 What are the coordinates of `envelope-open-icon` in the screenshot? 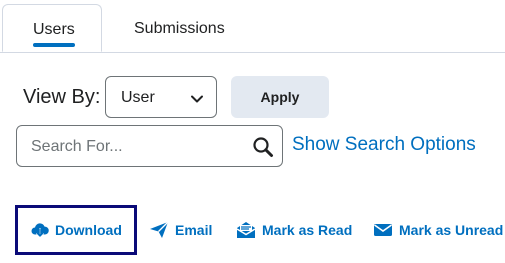 It's located at (246, 230).